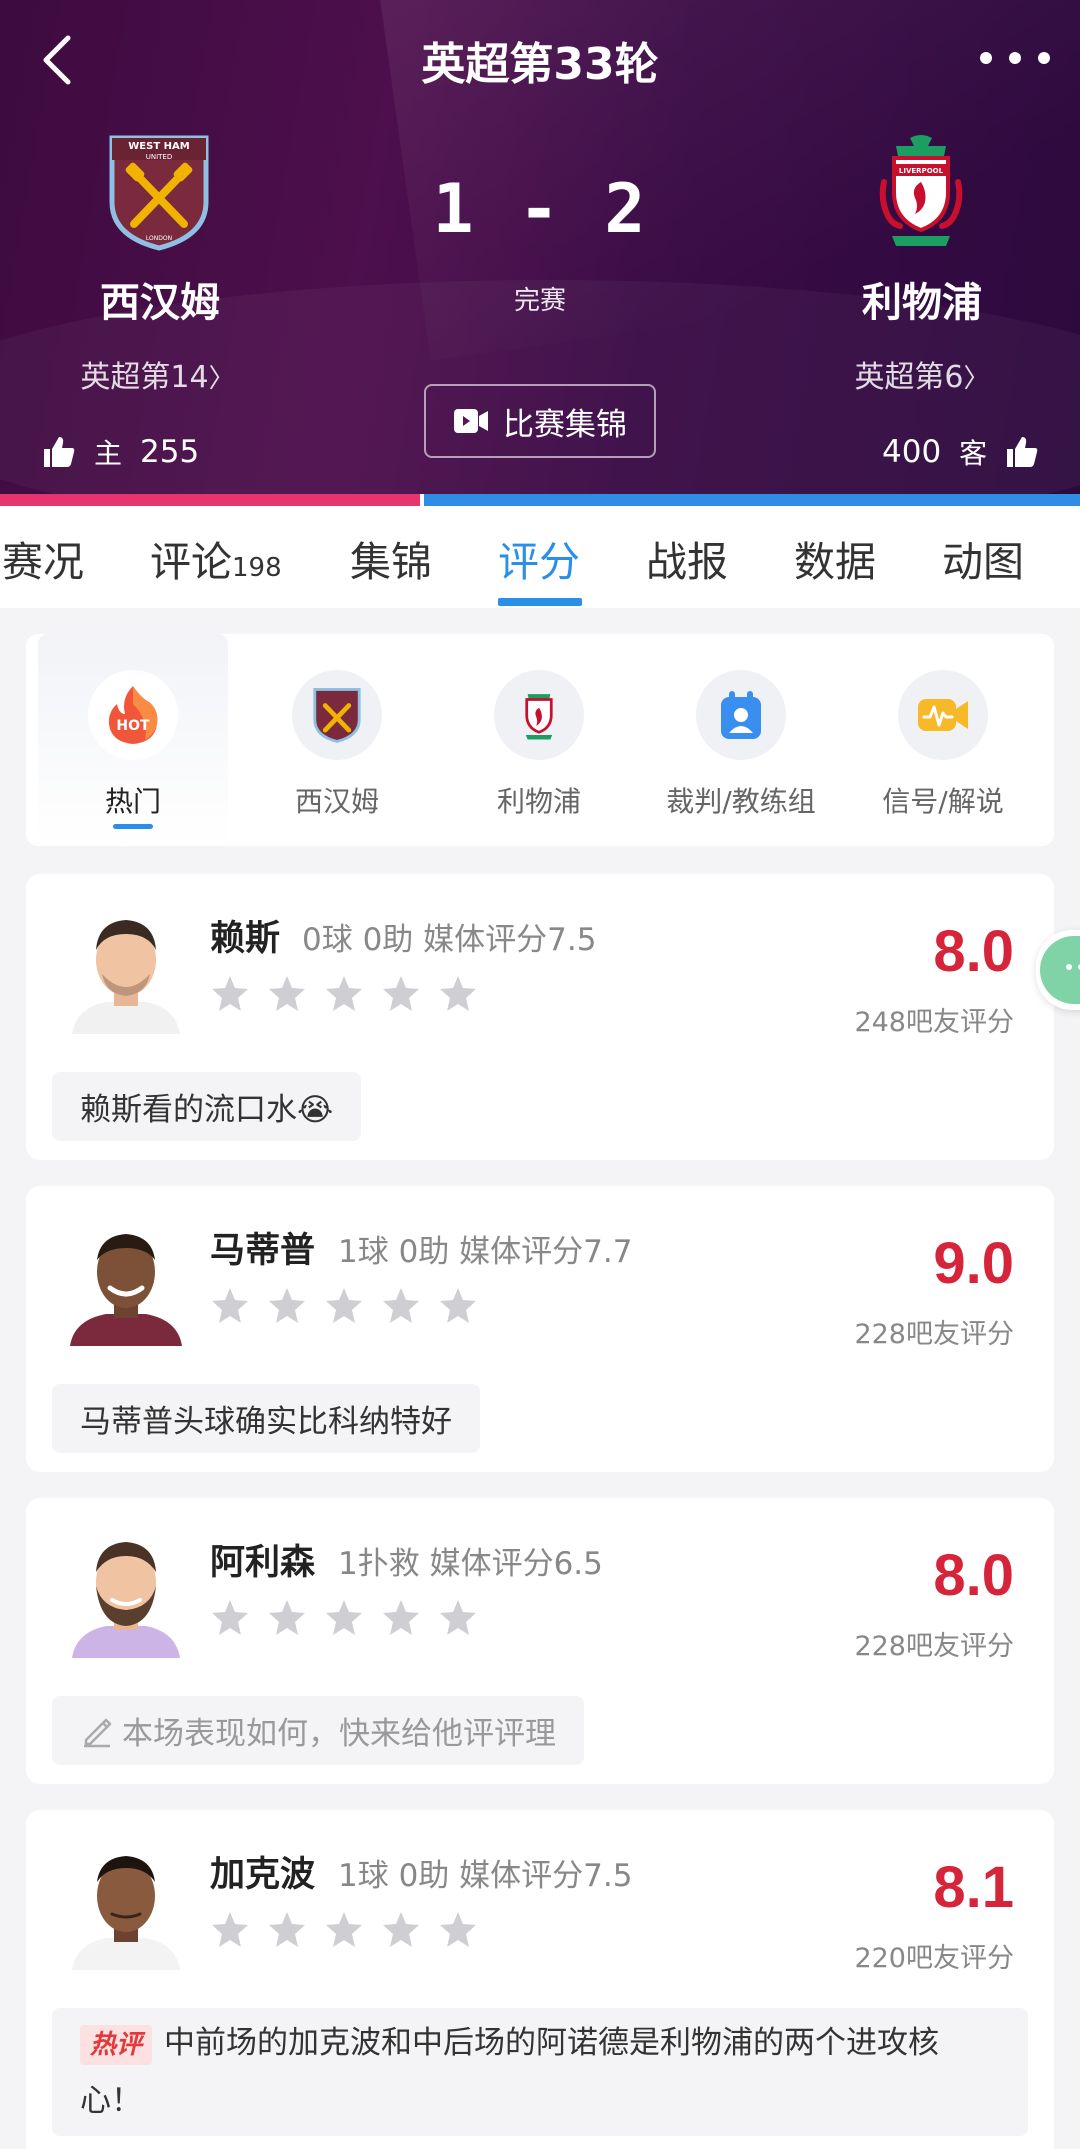 Image resolution: width=1080 pixels, height=2149 pixels. I want to click on support-ratio-bar, so click(540, 500).